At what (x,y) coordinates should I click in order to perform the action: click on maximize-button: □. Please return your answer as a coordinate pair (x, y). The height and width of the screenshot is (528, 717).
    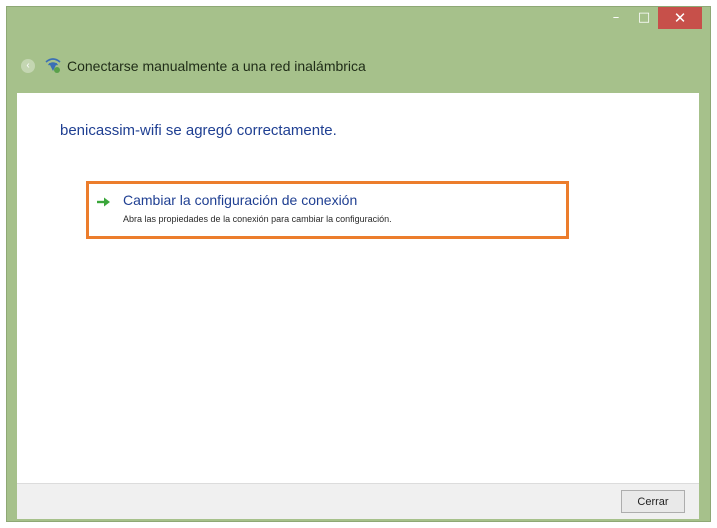
    Looking at the image, I should click on (644, 17).